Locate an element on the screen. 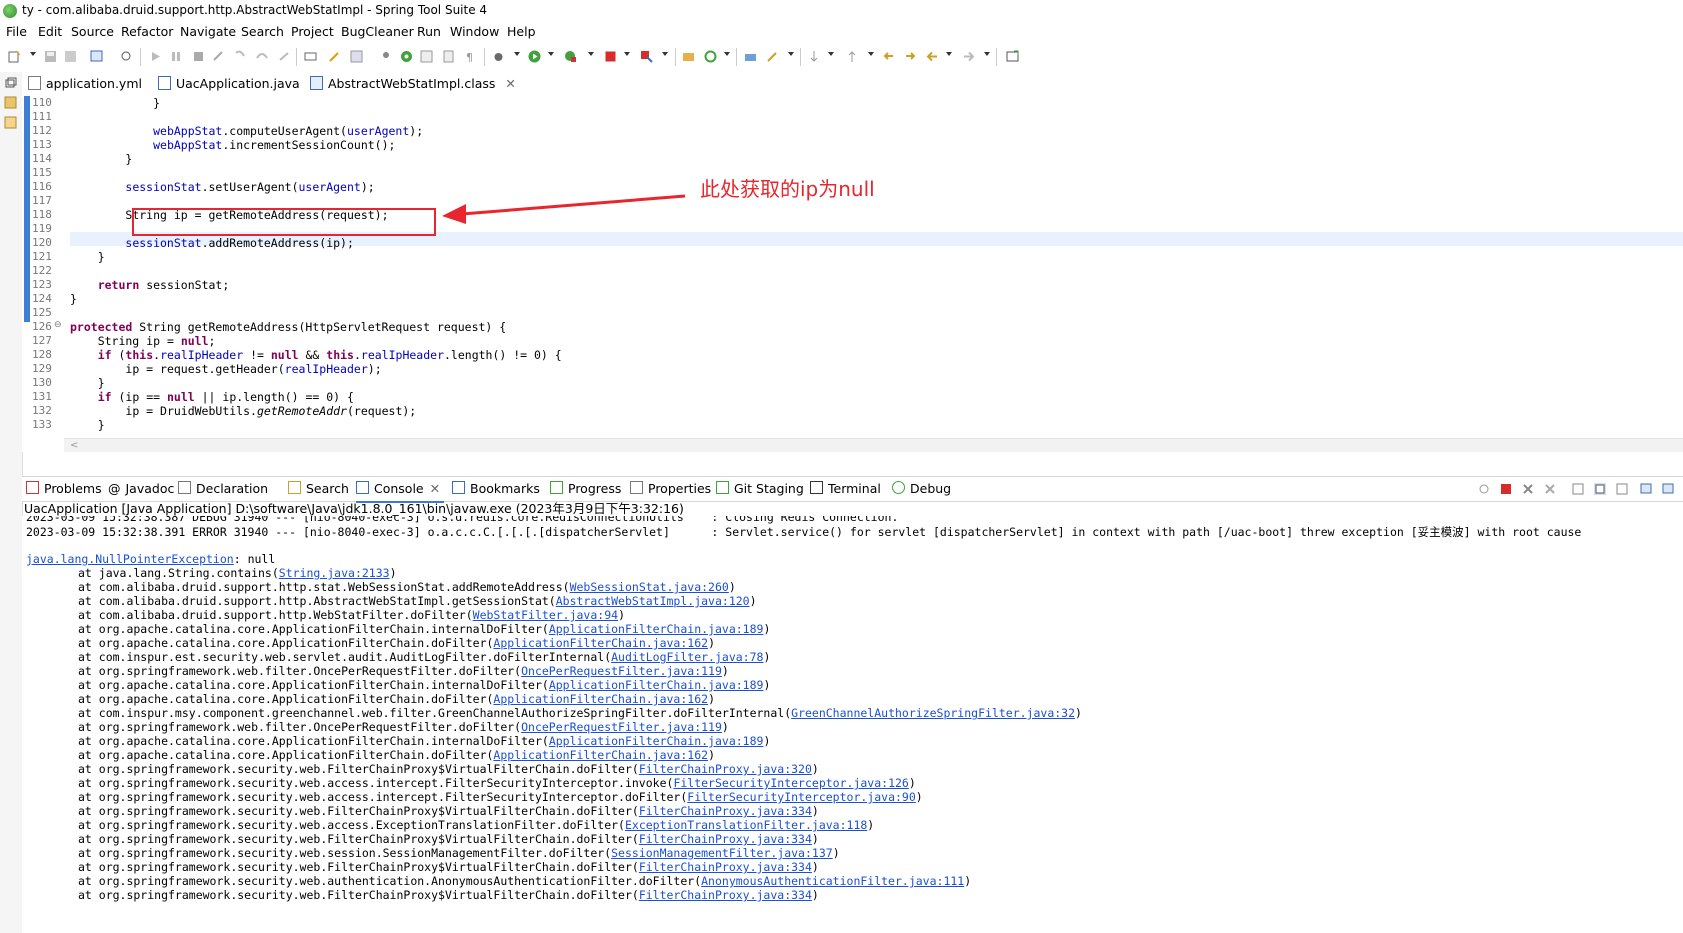 The height and width of the screenshot is (933, 1683). run-dropdown-icon is located at coordinates (551, 54).